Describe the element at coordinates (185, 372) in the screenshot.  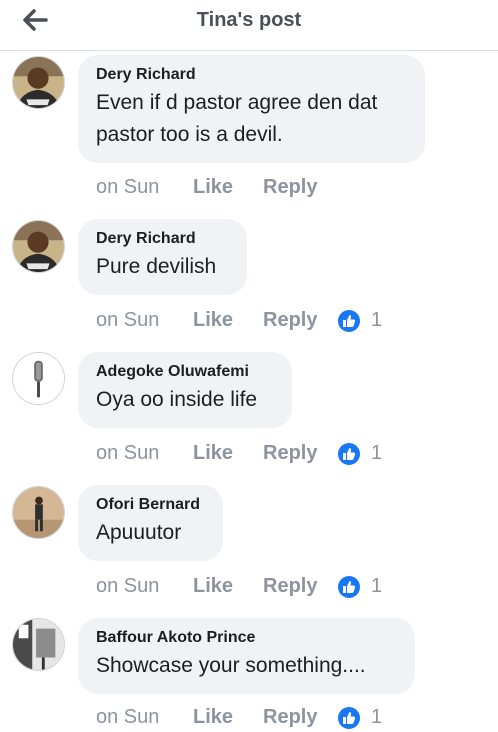
I see `comment-author: Adegoke Oluwafemi` at that location.